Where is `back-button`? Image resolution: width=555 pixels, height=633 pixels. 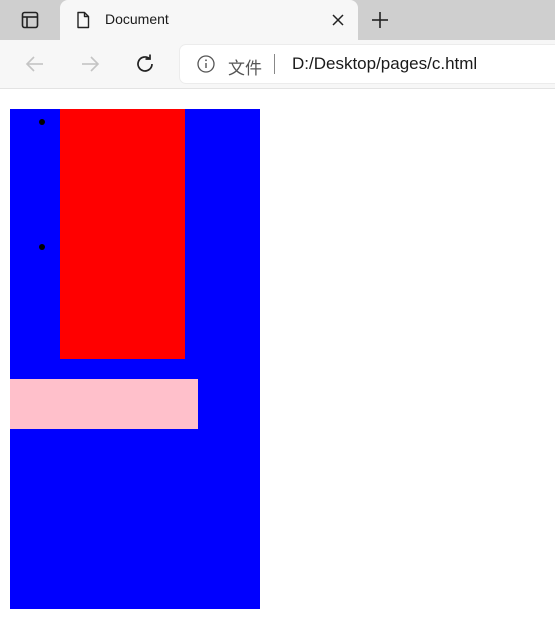
back-button is located at coordinates (35, 64).